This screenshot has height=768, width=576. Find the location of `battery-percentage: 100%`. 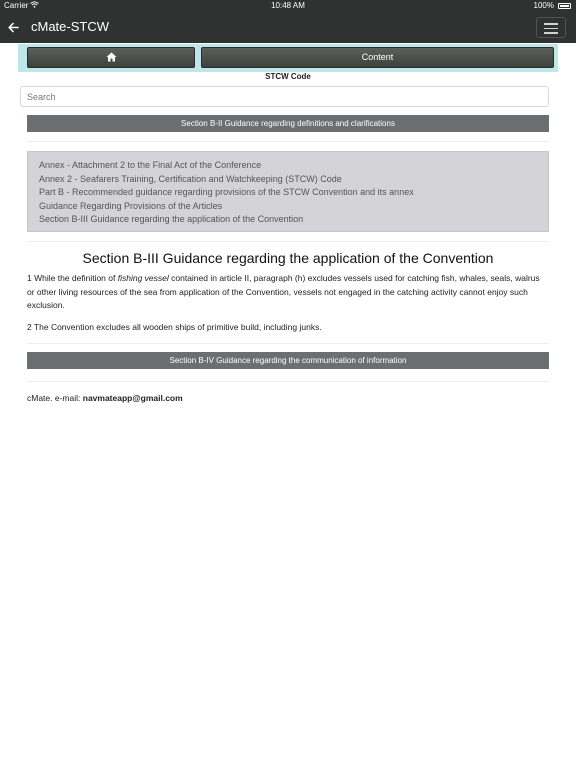

battery-percentage: 100% is located at coordinates (543, 5).